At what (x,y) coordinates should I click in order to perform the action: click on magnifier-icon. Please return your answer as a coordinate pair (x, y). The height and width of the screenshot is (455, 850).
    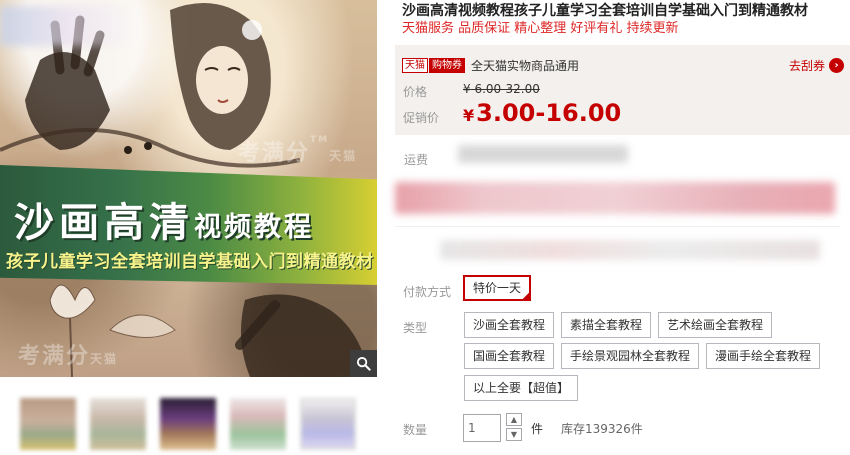
    Looking at the image, I should click on (363, 363).